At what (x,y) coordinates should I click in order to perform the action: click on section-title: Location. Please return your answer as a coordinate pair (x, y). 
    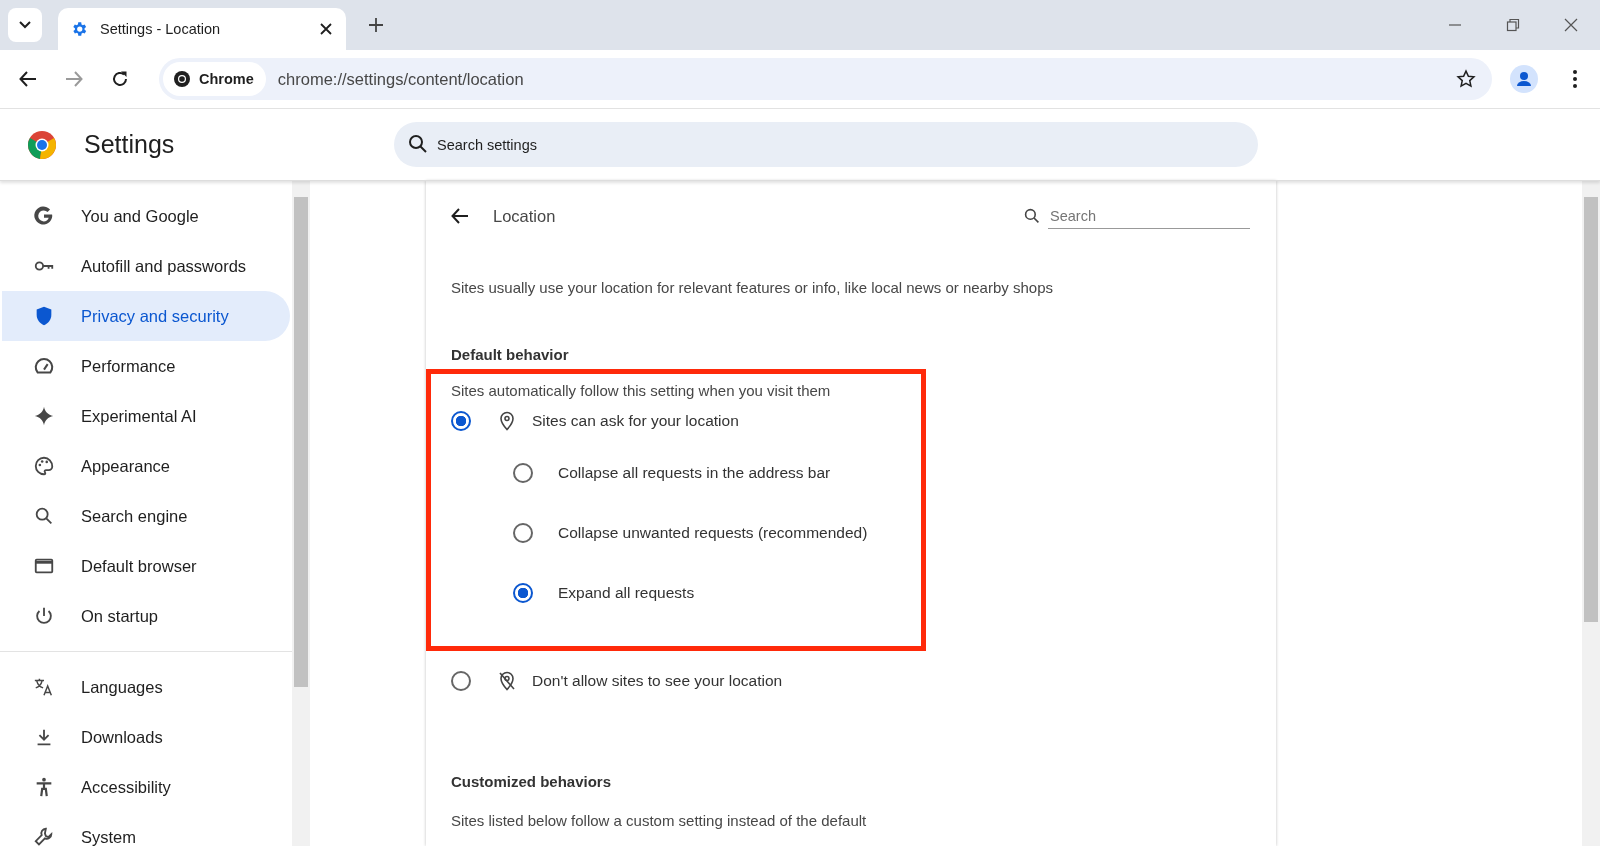
    Looking at the image, I should click on (524, 216).